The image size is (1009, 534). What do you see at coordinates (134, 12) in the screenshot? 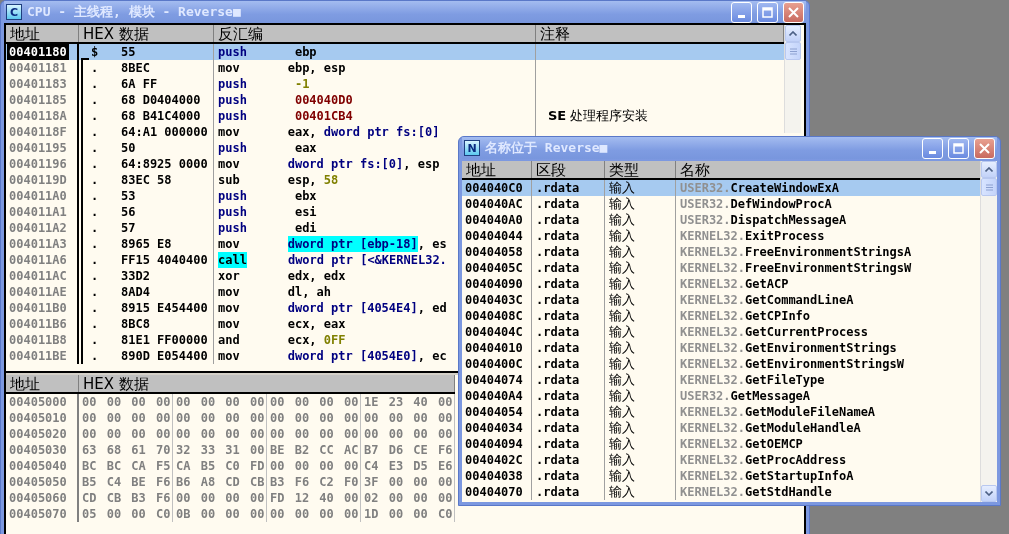
I see `window-title: CPU - 主线程, 模块 - Reverse■` at bounding box center [134, 12].